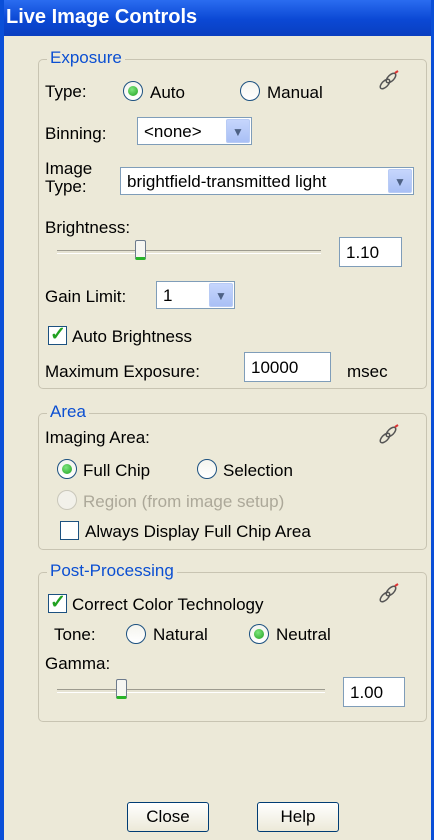 This screenshot has height=840, width=434. I want to click on gamma-slider-thumb, so click(121, 689).